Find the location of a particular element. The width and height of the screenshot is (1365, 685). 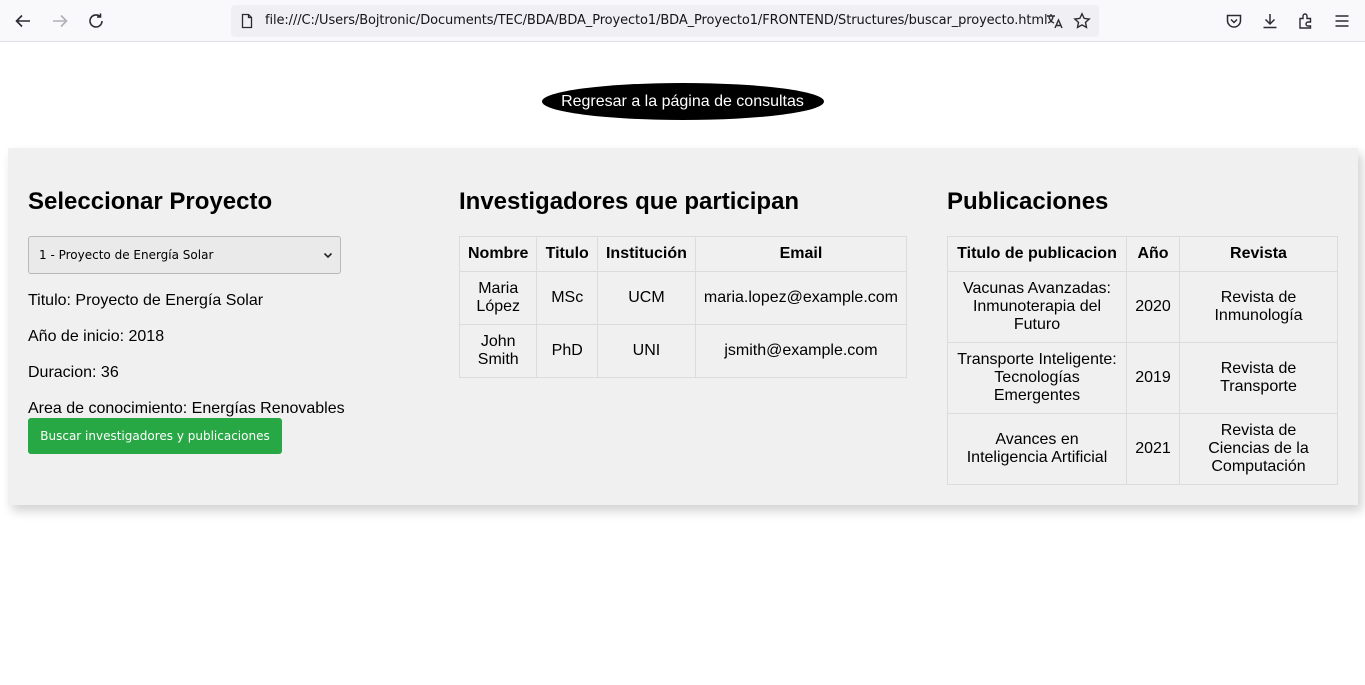

project-duration-info: Duracion: 36 is located at coordinates (73, 372).